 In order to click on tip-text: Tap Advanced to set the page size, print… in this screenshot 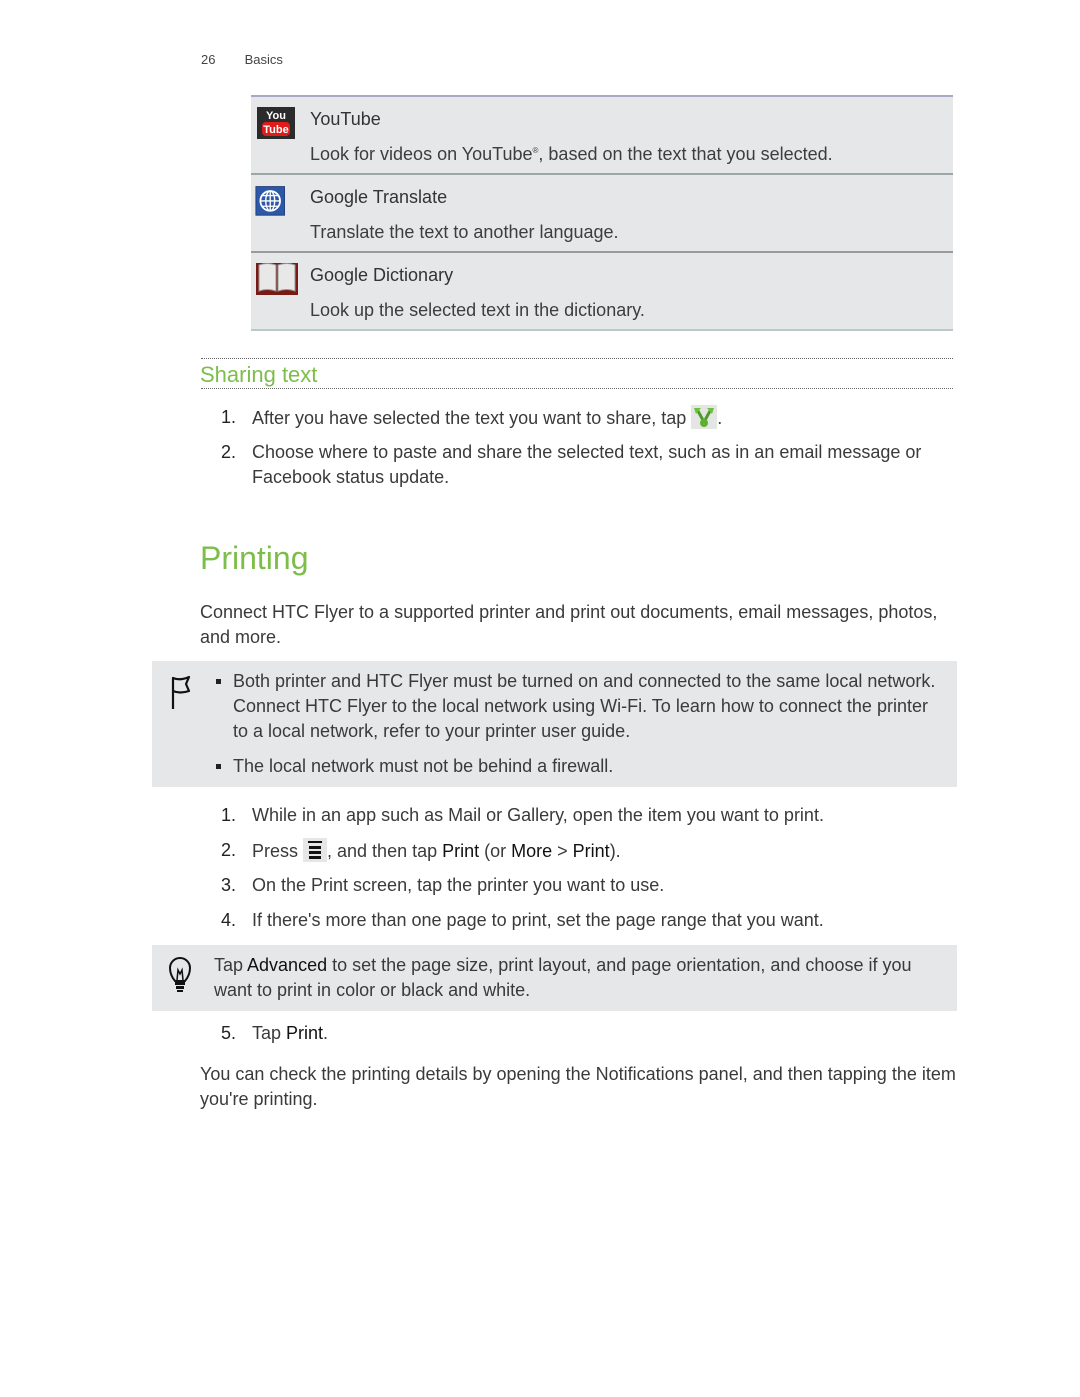, I will do `click(579, 978)`.